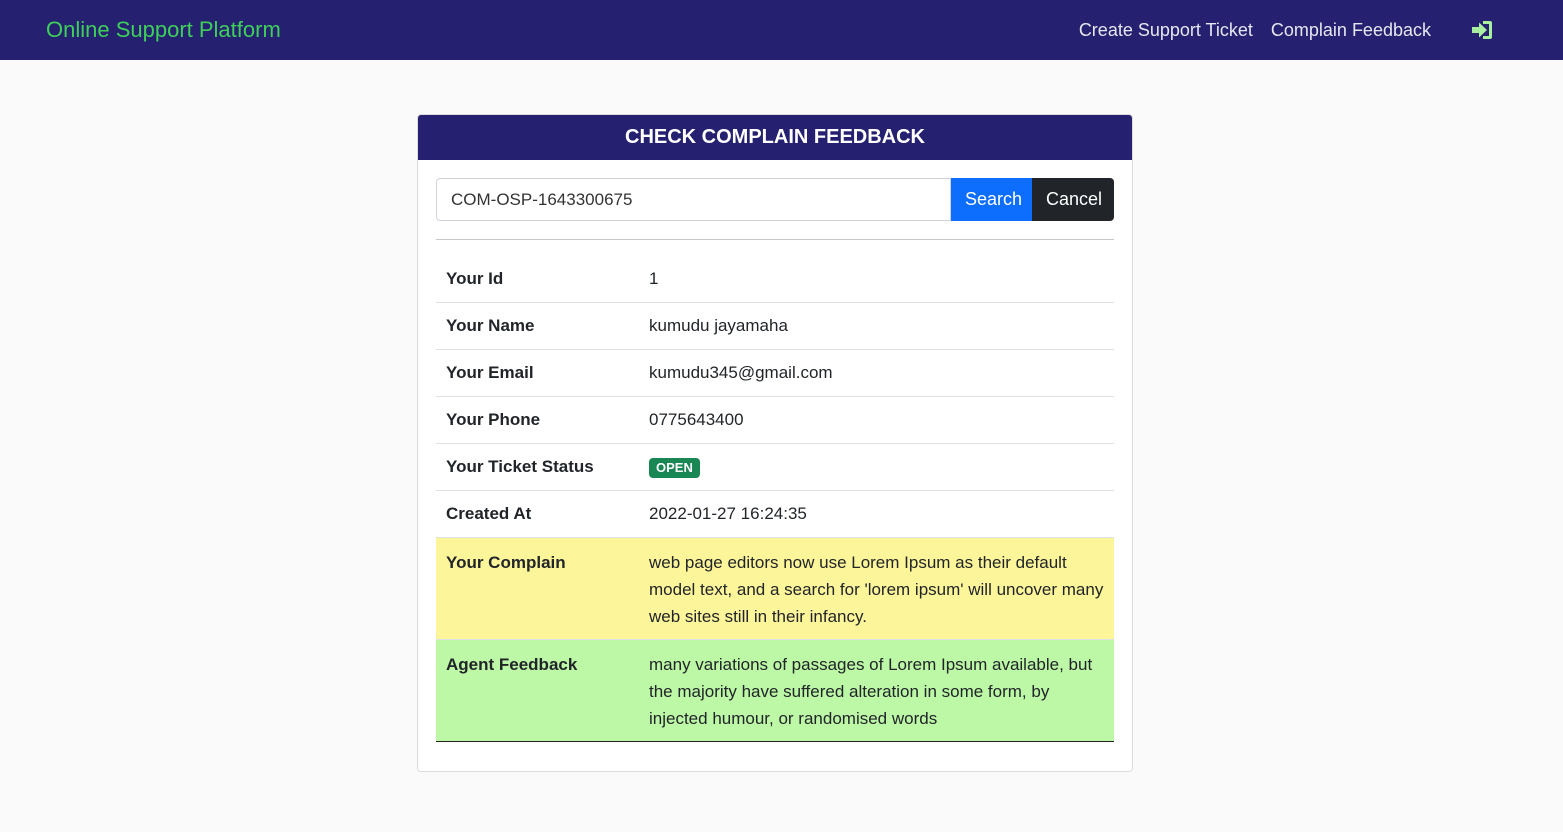 The height and width of the screenshot is (832, 1563). What do you see at coordinates (693, 199) in the screenshot?
I see `complain-id-input` at bounding box center [693, 199].